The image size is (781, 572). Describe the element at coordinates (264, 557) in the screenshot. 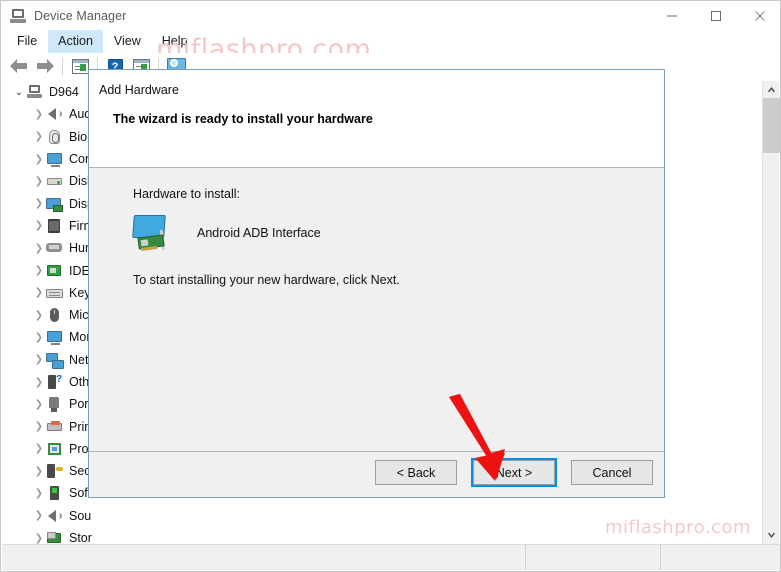

I see `status-pane-main` at that location.